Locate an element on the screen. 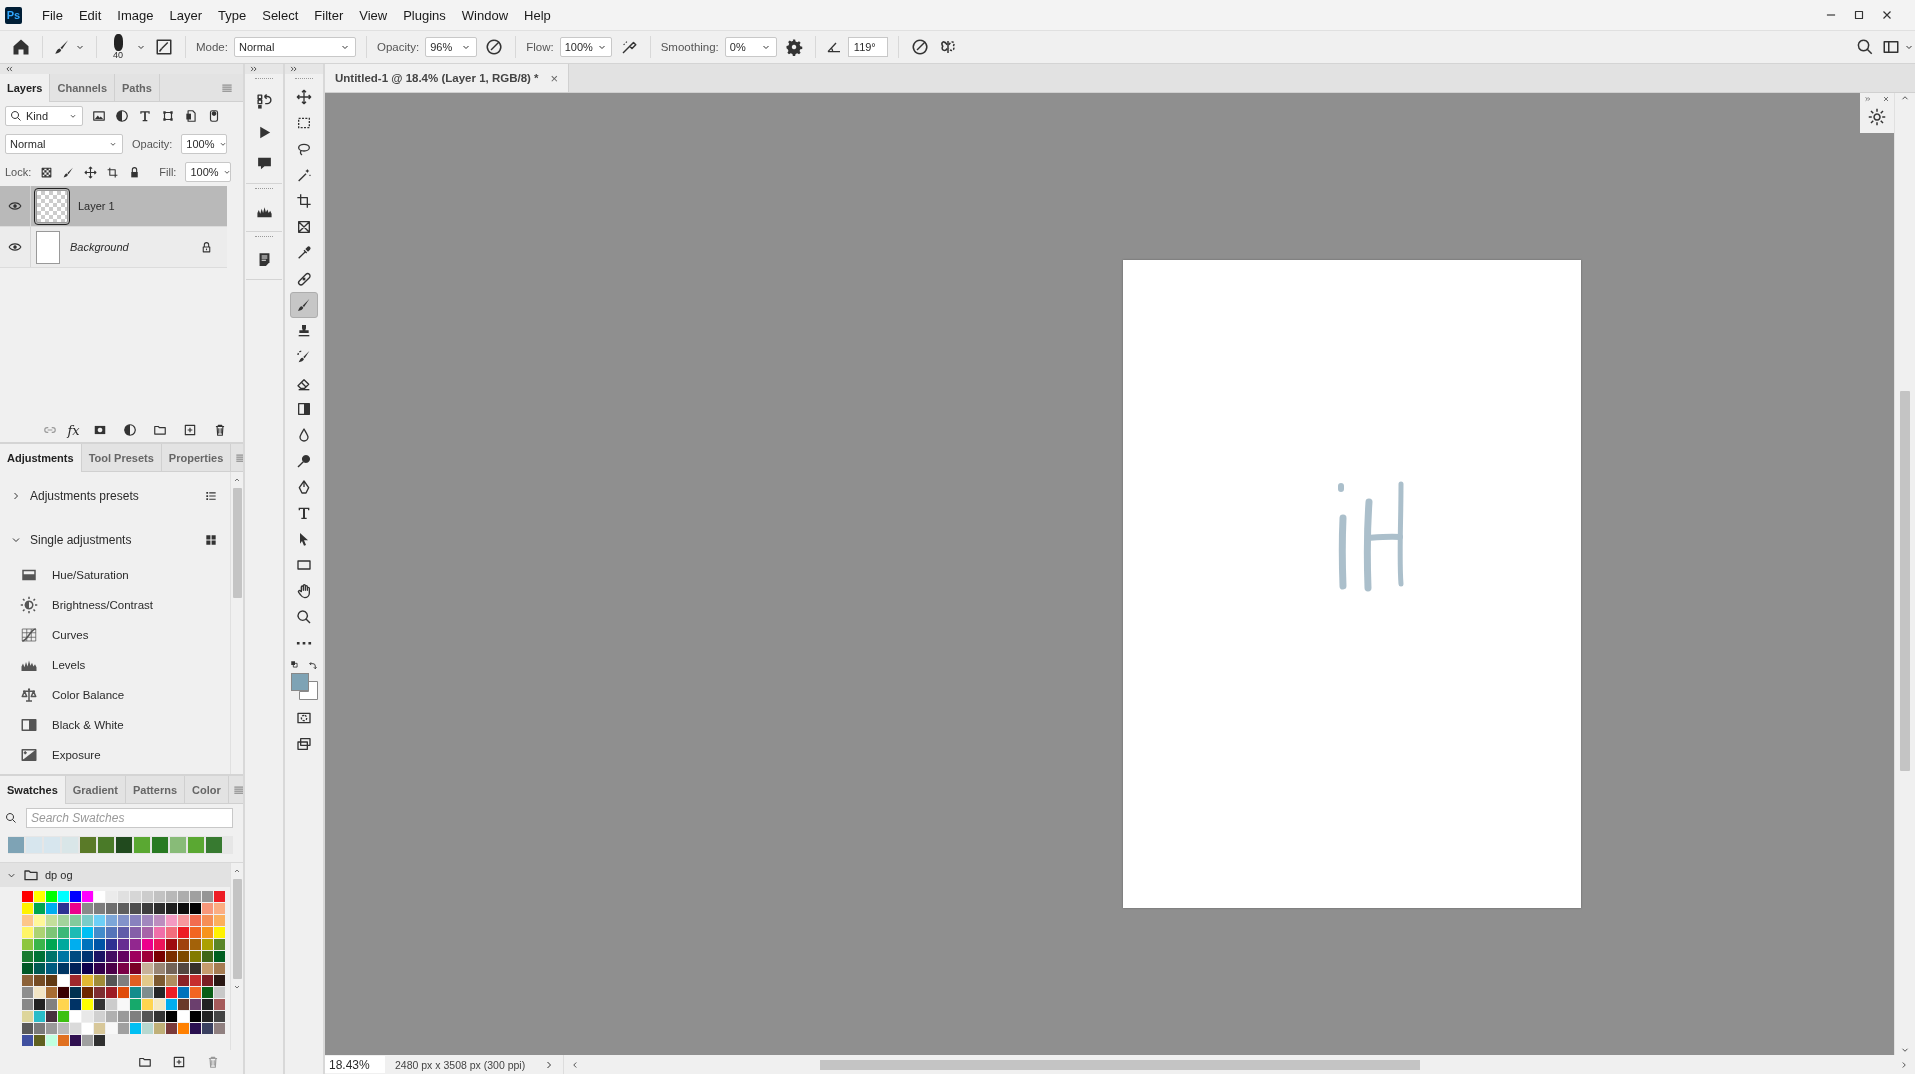  swatch-group-header: dp og is located at coordinates (39, 875).